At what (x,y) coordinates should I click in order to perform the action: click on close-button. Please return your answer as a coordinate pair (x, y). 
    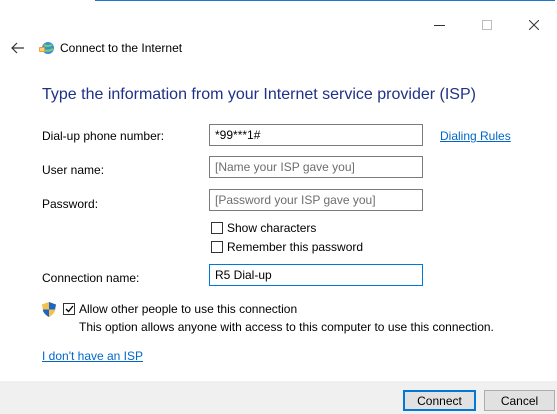
    Looking at the image, I should click on (533, 25).